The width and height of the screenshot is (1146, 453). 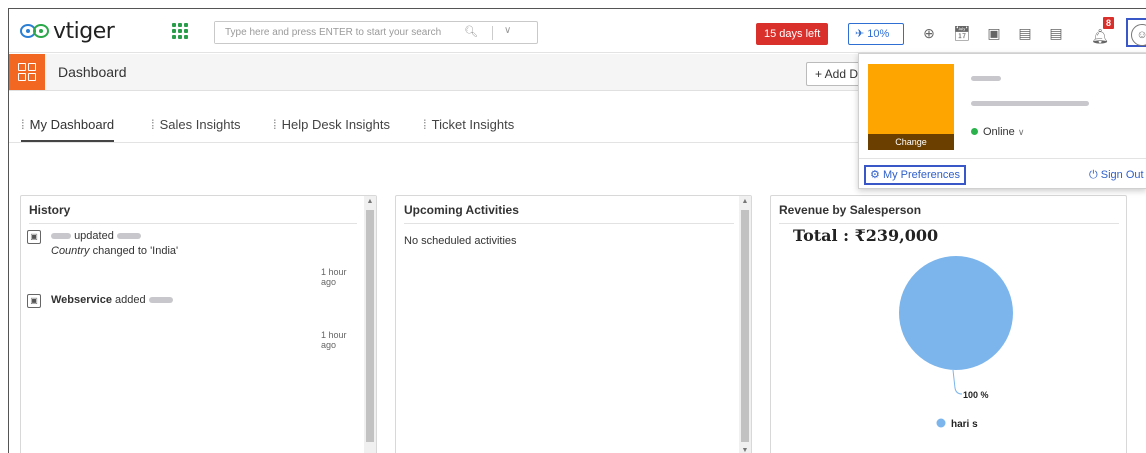 I want to click on user-menu-button: ☺, so click(x=1136, y=32).